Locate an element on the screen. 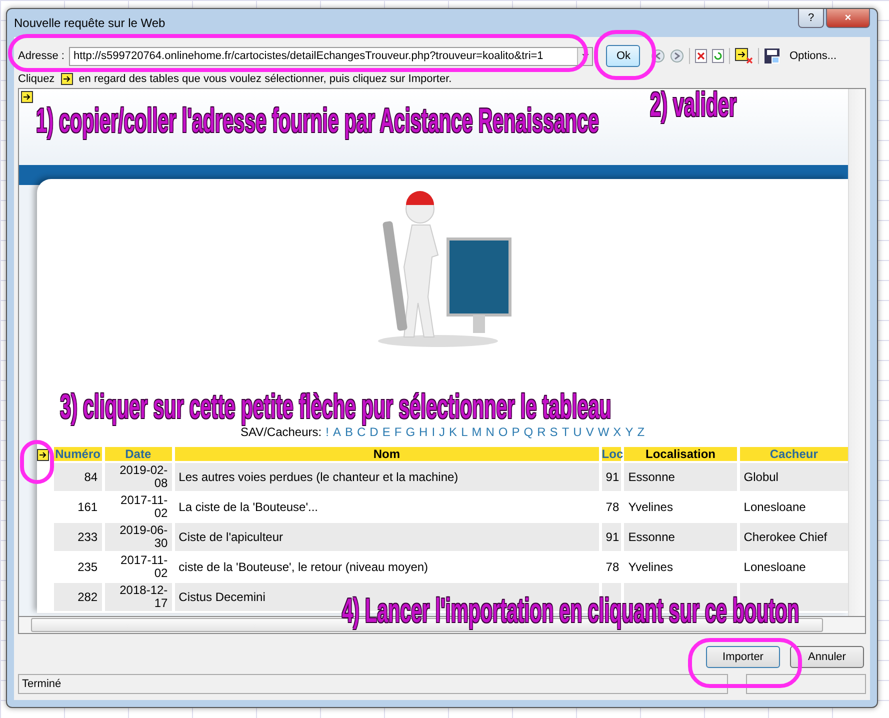  letter-link: J is located at coordinates (442, 432).